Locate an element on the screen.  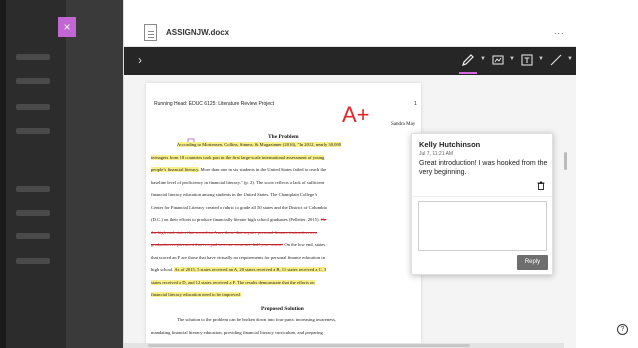
pen-icon is located at coordinates (468, 60).